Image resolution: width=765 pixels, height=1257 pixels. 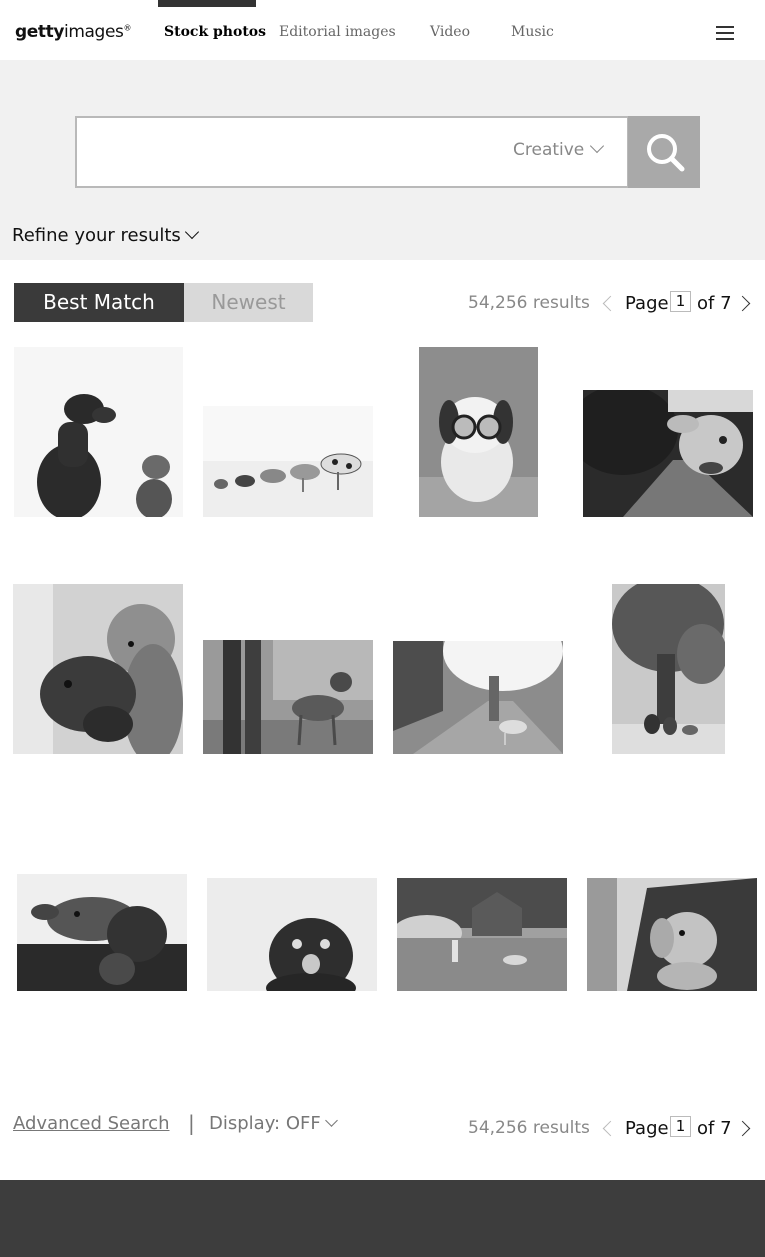 I want to click on yard-barn-dog-photo, so click(x=482, y=934).